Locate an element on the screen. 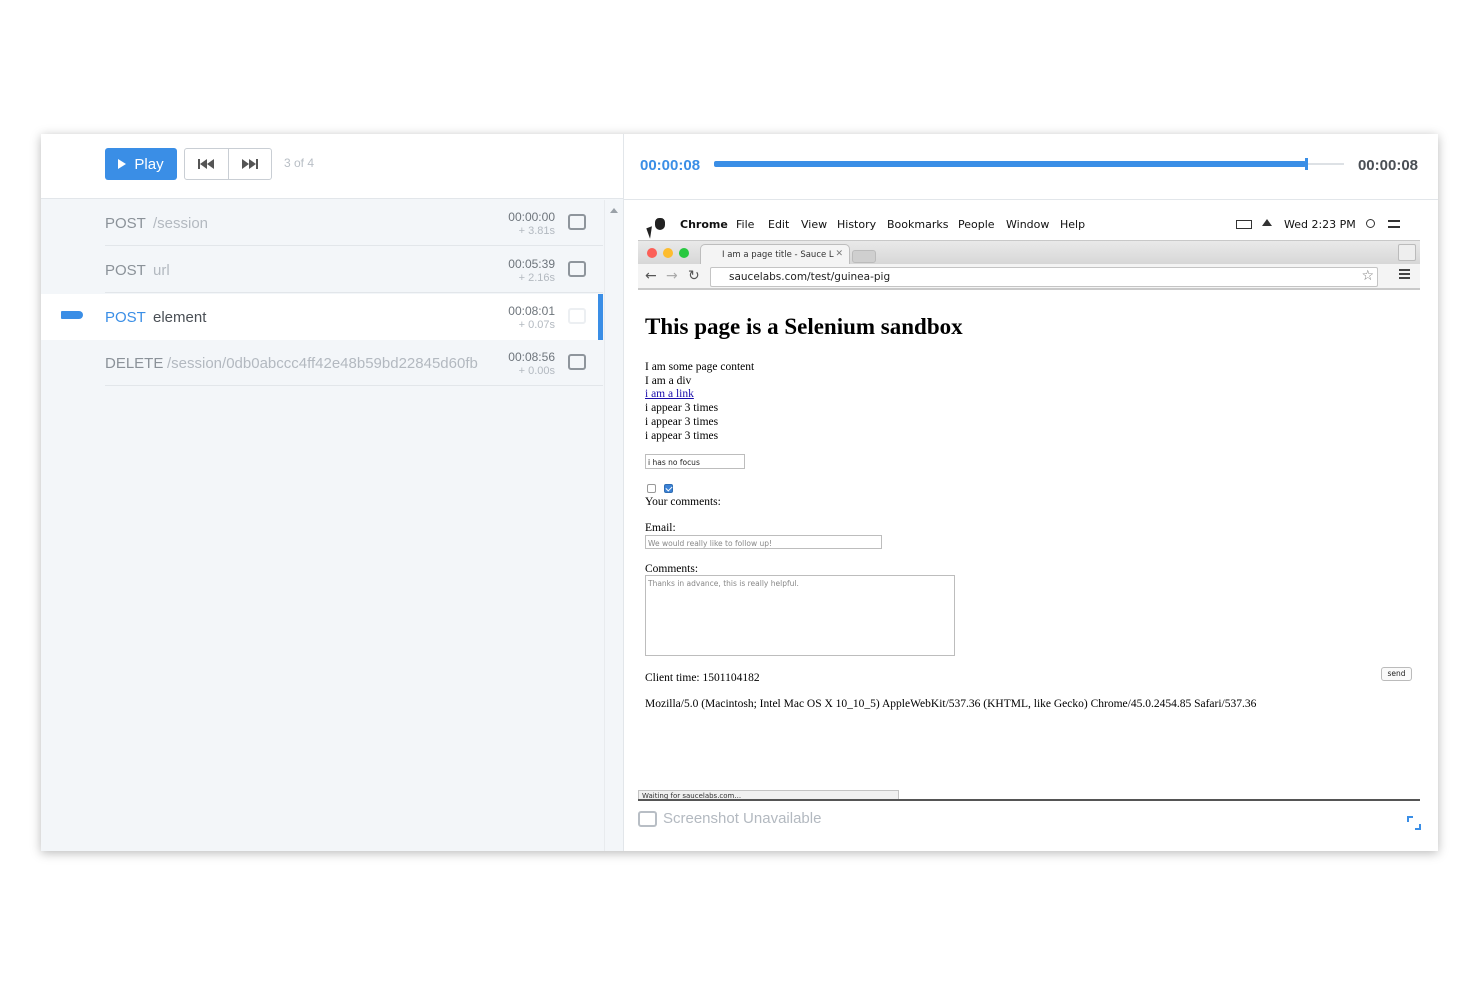 The image size is (1480, 987). timeline-duration: 00:00:08 is located at coordinates (1387, 165).